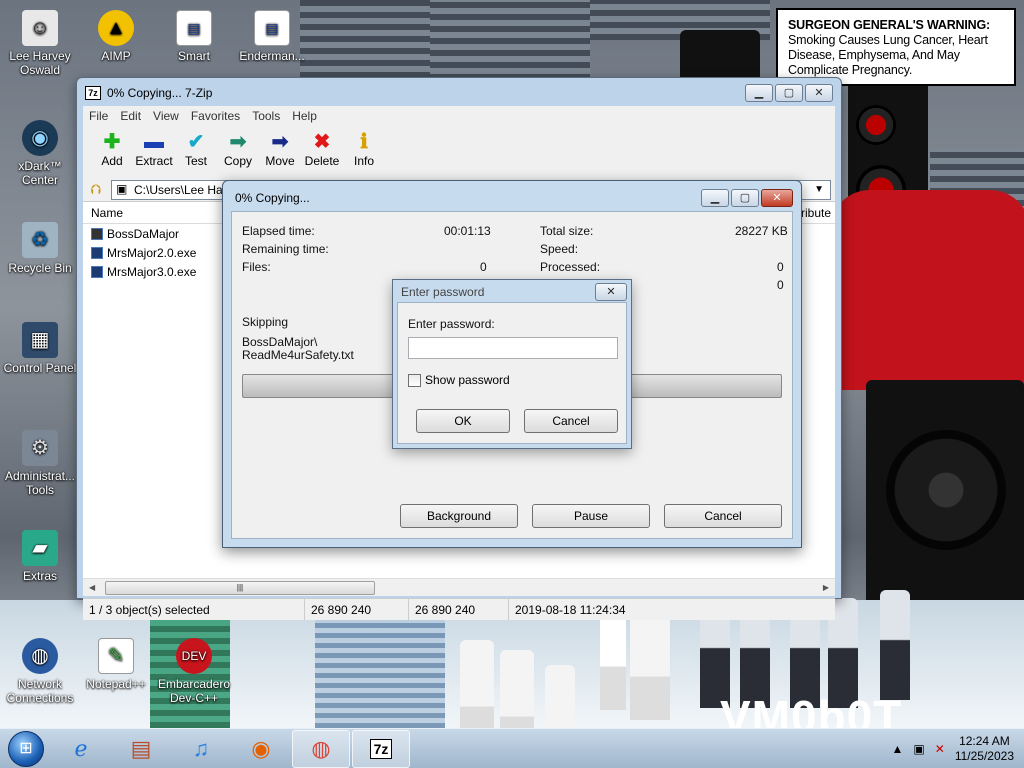 This screenshot has height=768, width=1024. I want to click on folder-up-icon: ⮉, so click(96, 190).